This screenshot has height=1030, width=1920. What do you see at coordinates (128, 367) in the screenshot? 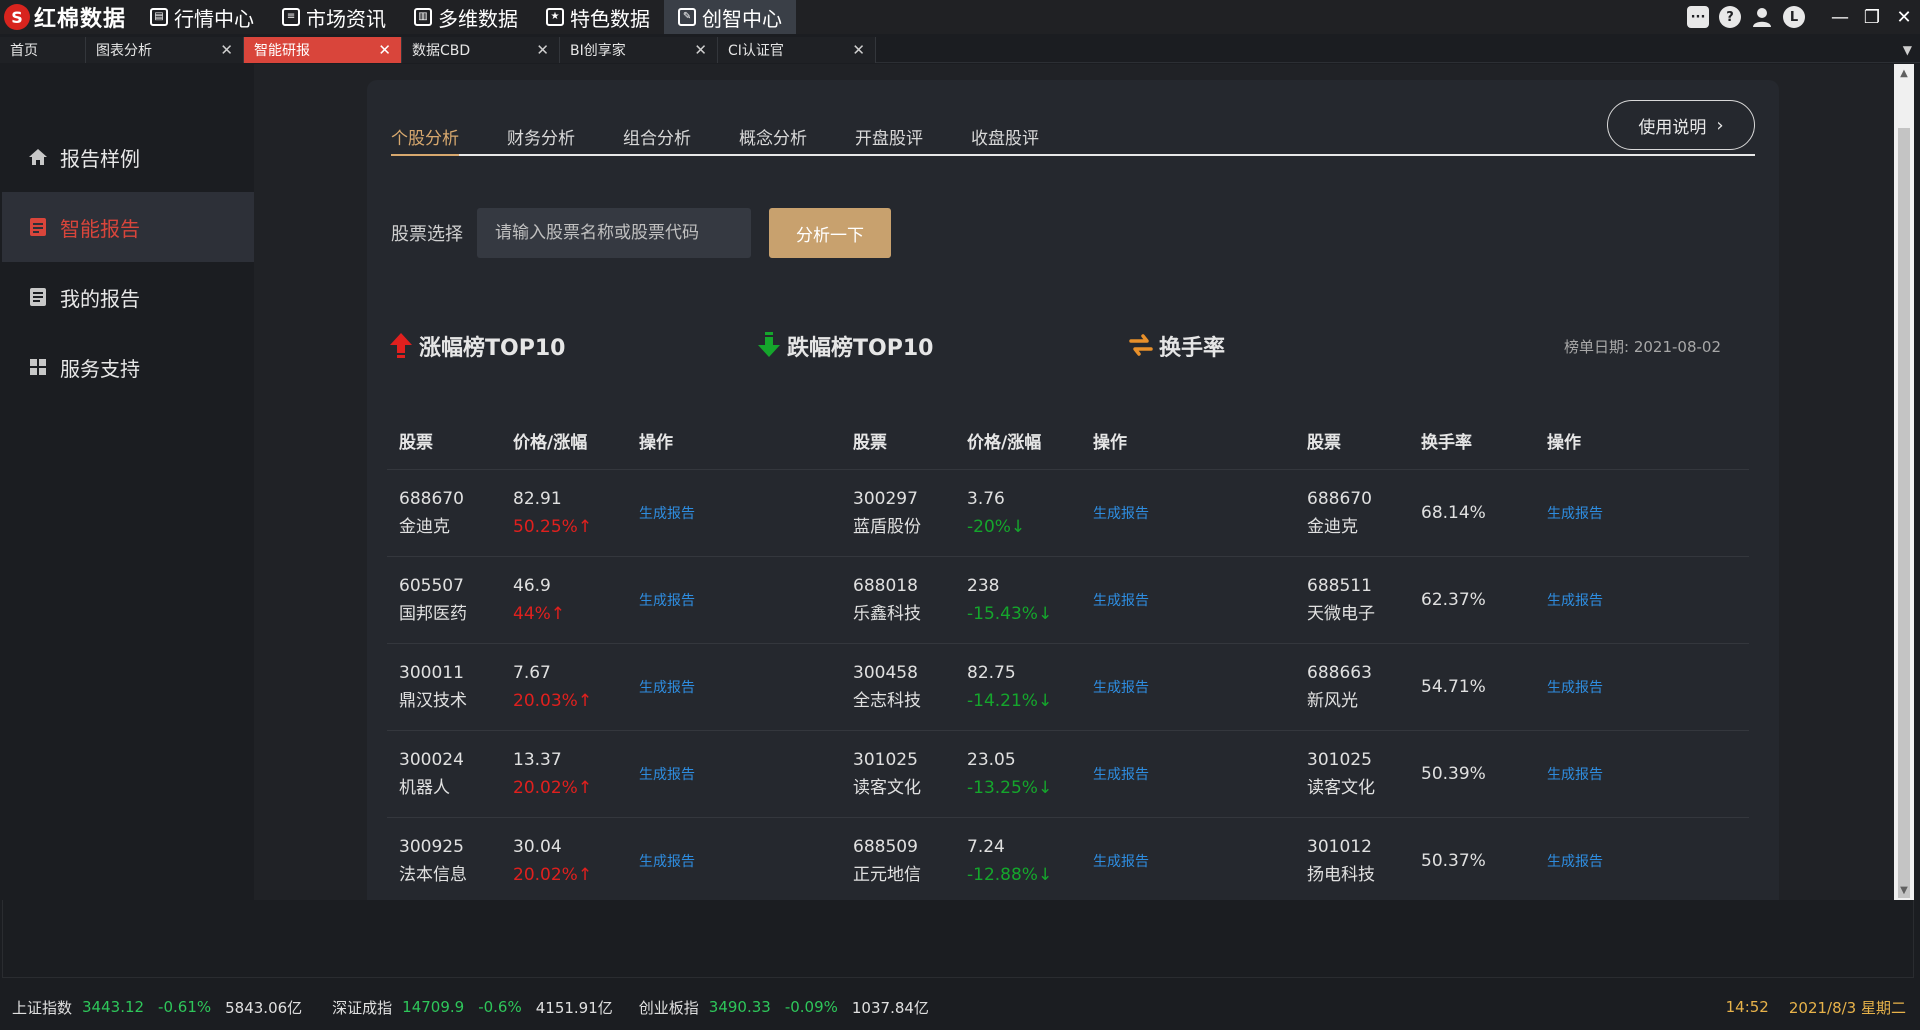
I see `sidebar-item-service-support: 服务支持` at bounding box center [128, 367].